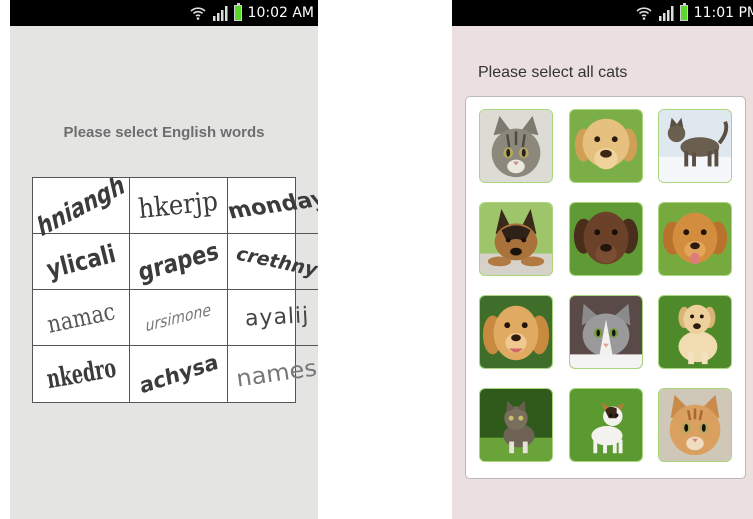  I want to click on image-tile-golden-retriever-puppy, so click(695, 239).